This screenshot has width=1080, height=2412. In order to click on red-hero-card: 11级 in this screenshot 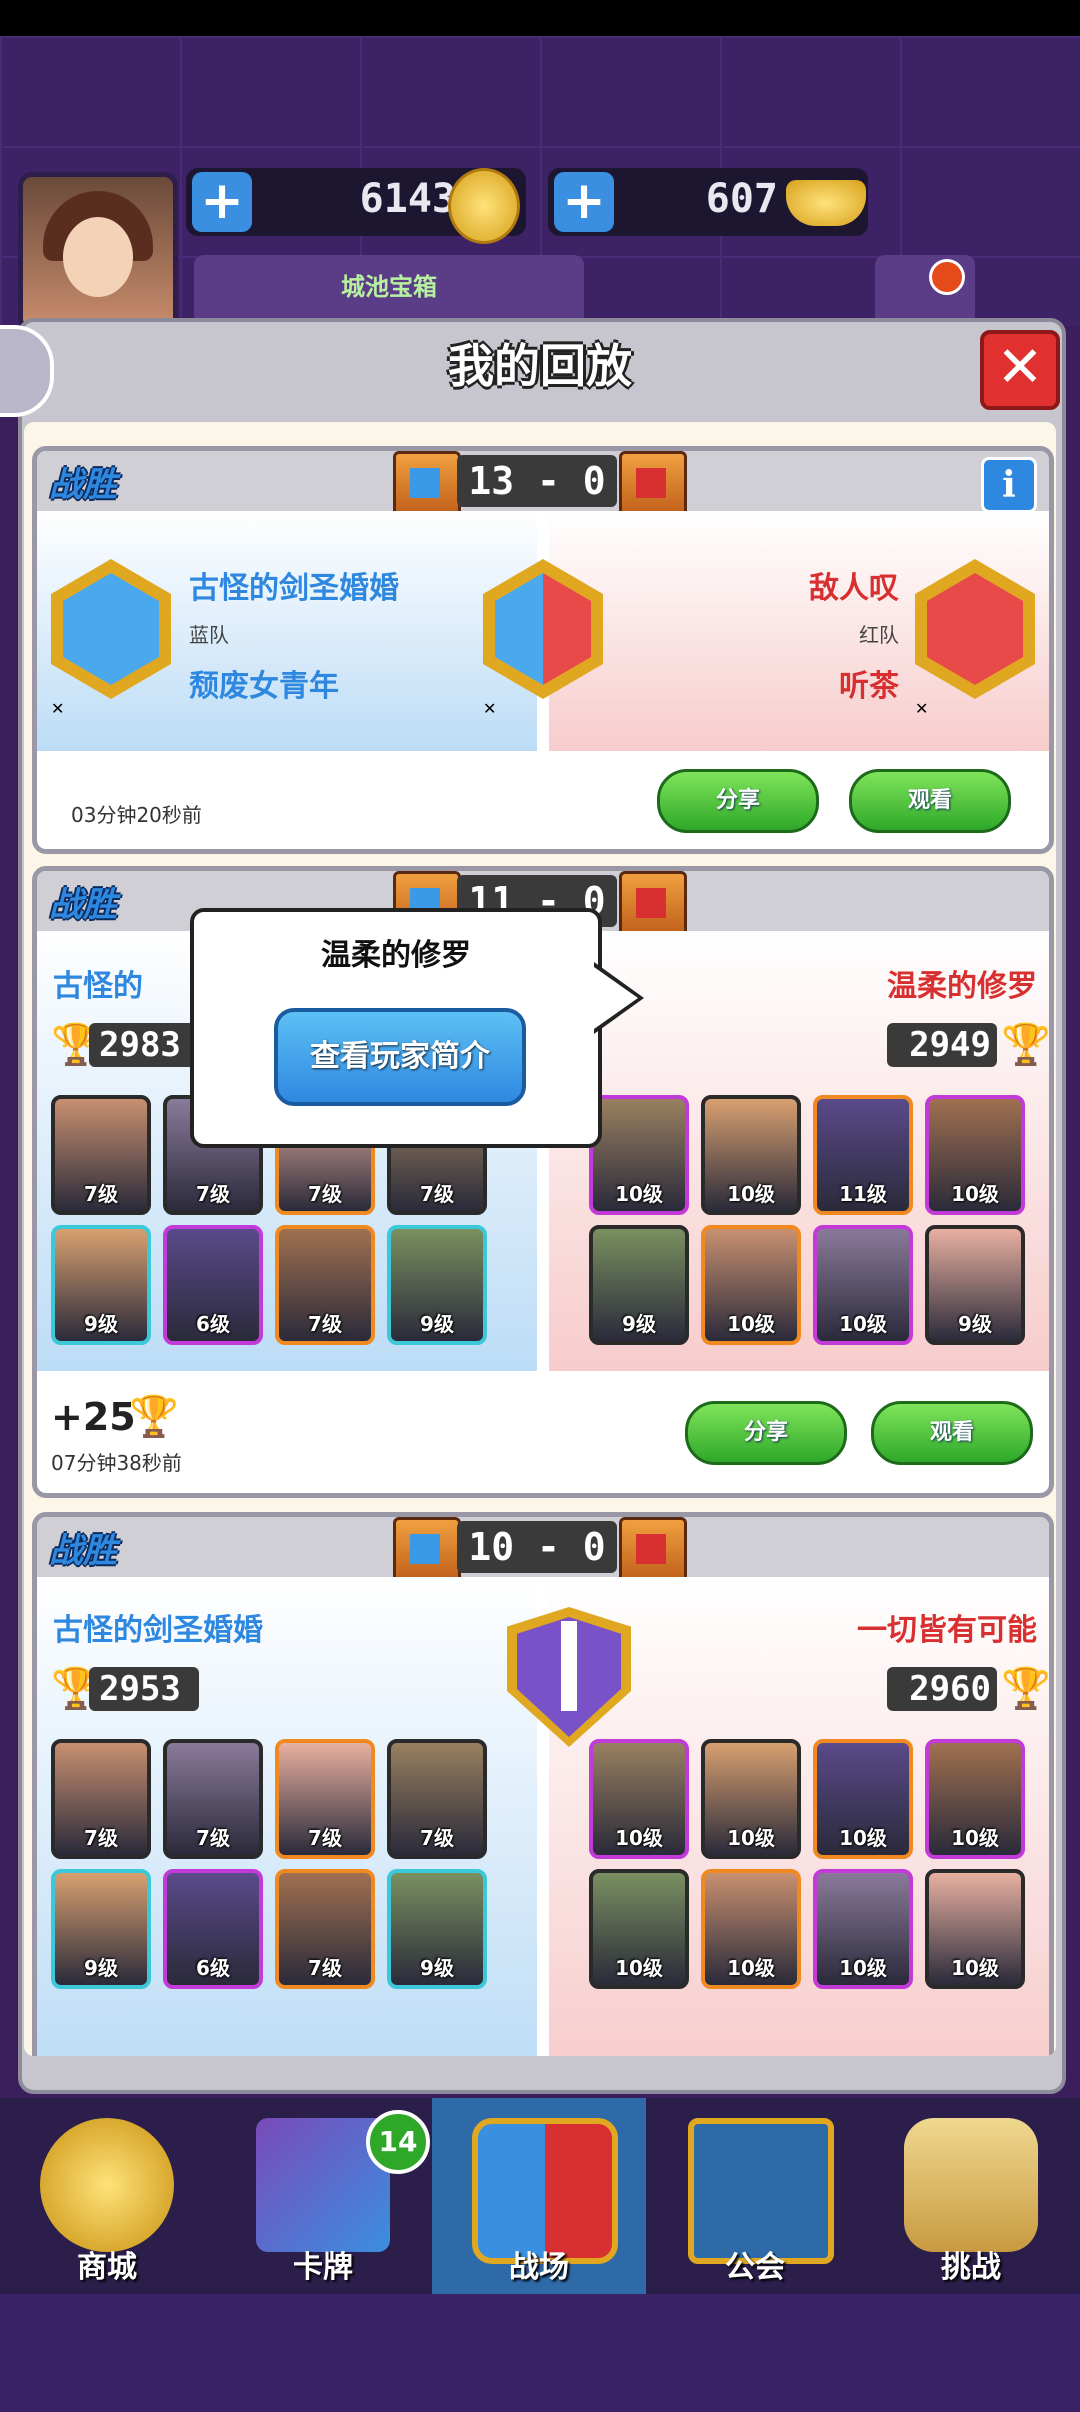, I will do `click(863, 1155)`.